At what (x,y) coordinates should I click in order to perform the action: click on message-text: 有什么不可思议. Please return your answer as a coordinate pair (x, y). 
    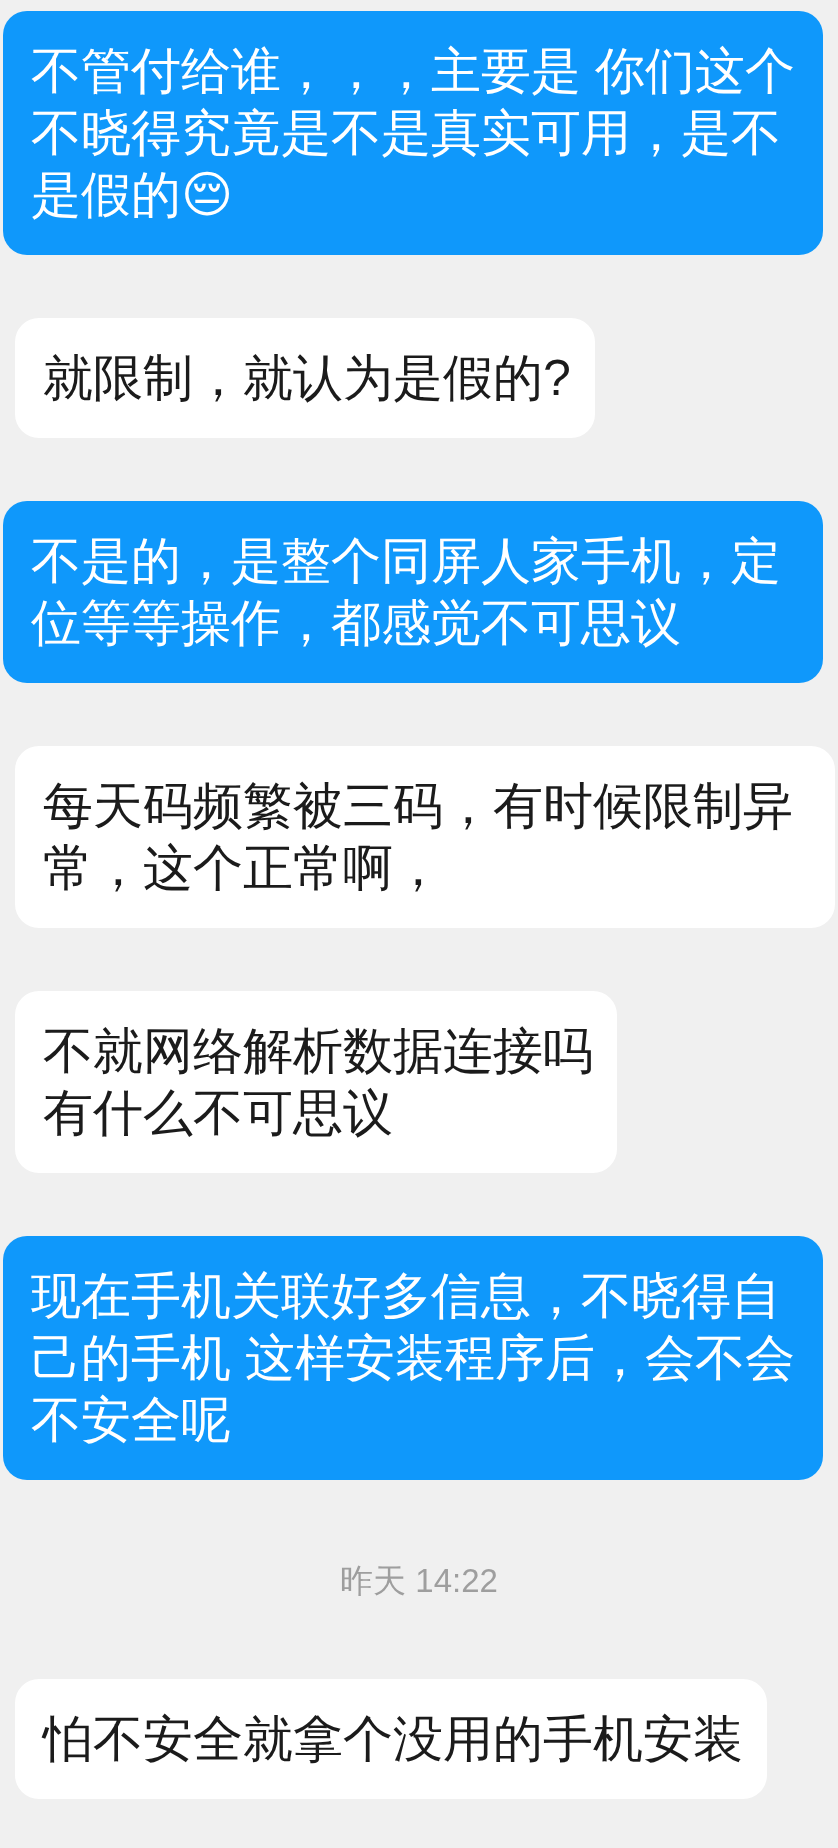
    Looking at the image, I should click on (218, 1113).